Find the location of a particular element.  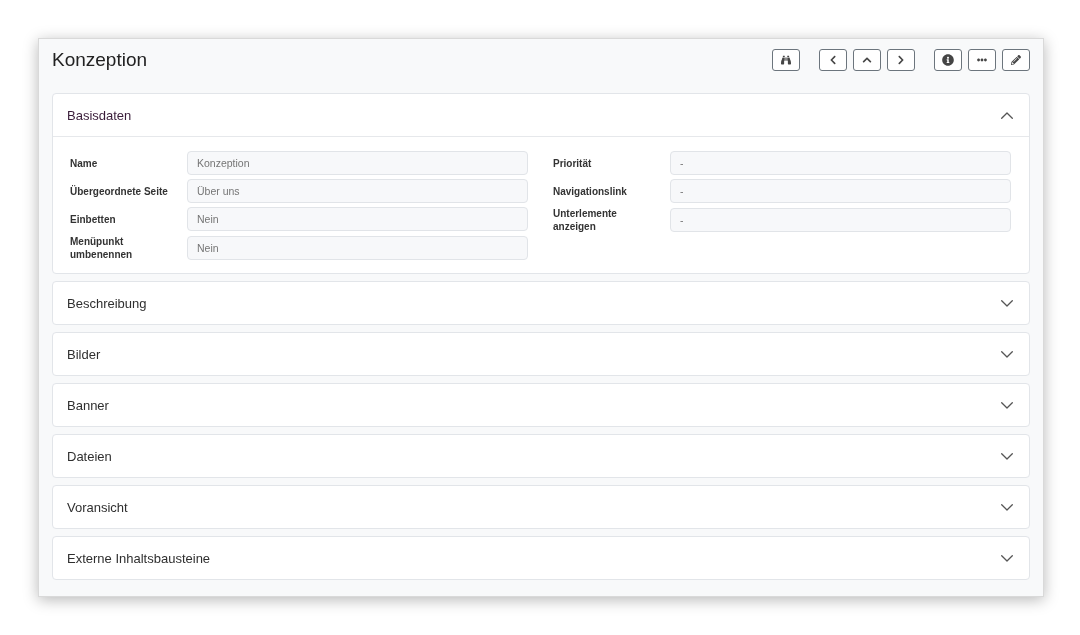

text-field: Konzeption is located at coordinates (357, 163).